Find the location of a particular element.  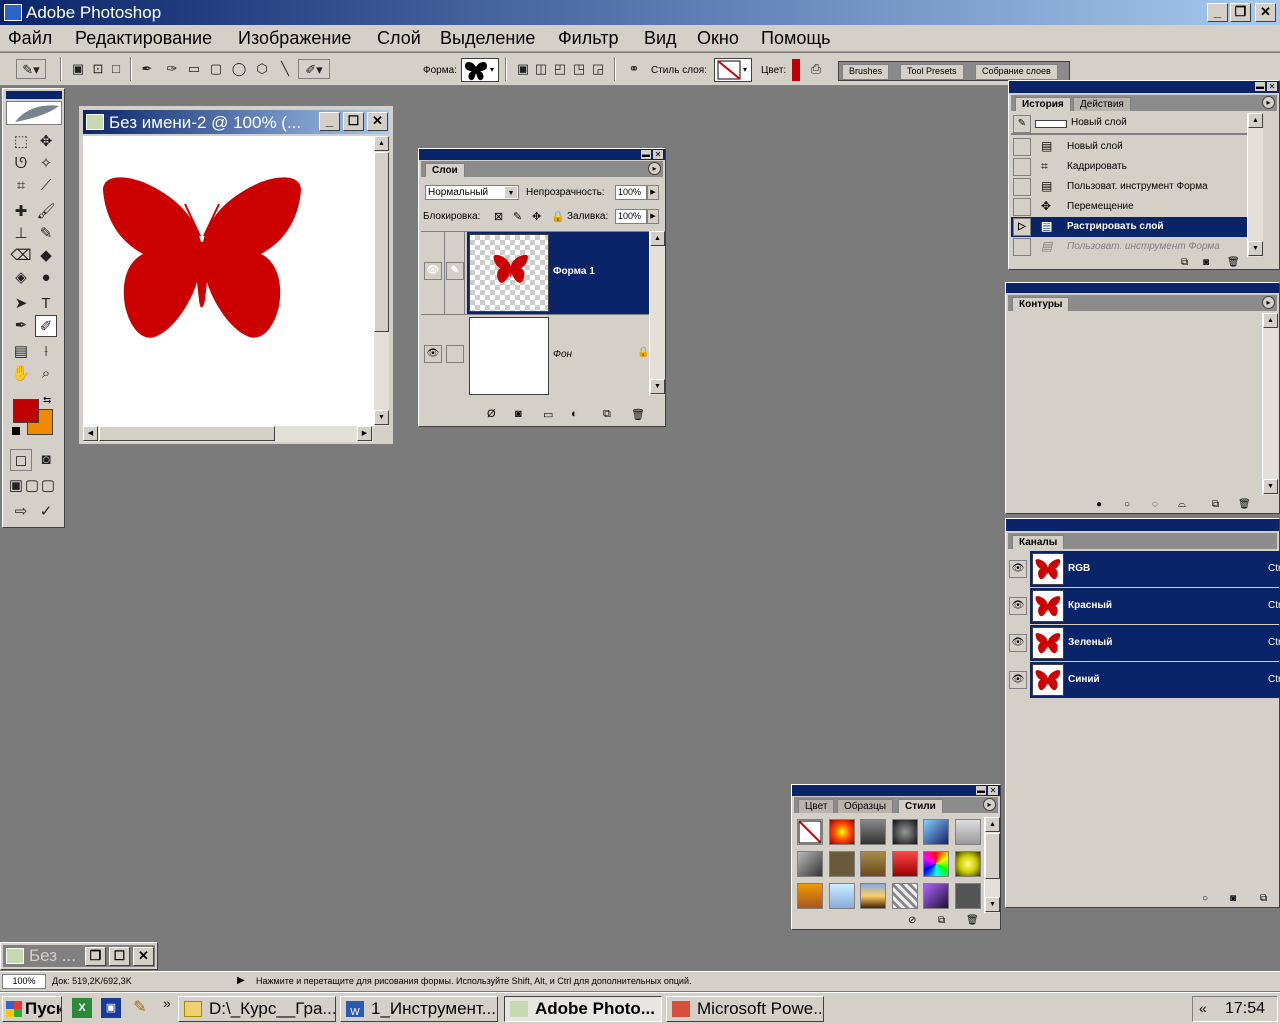

new-channel-icon: ⧉ is located at coordinates (1263, 898).